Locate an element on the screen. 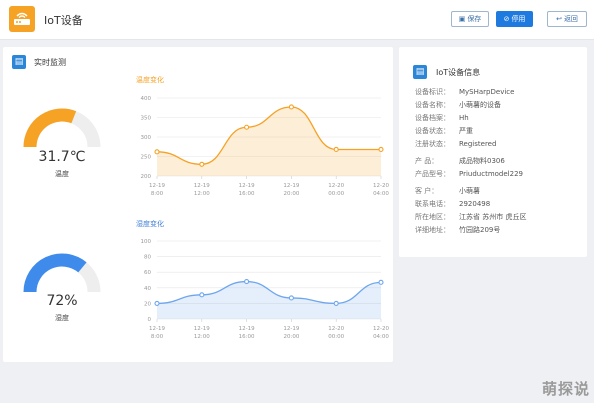 The height and width of the screenshot is (403, 594). info-title: IoT设备信息 is located at coordinates (458, 72).